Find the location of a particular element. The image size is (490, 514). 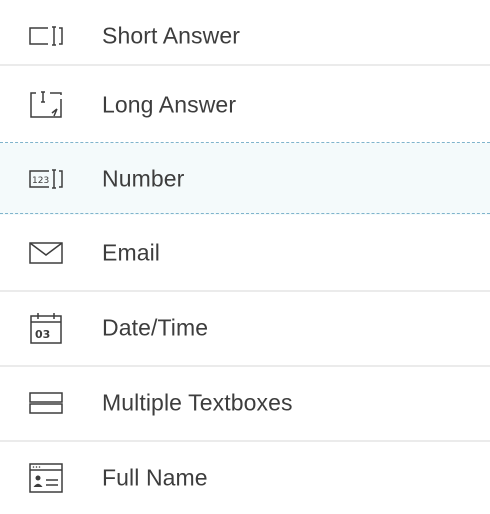

field-type-short-answer: Short Answer is located at coordinates (245, 36).